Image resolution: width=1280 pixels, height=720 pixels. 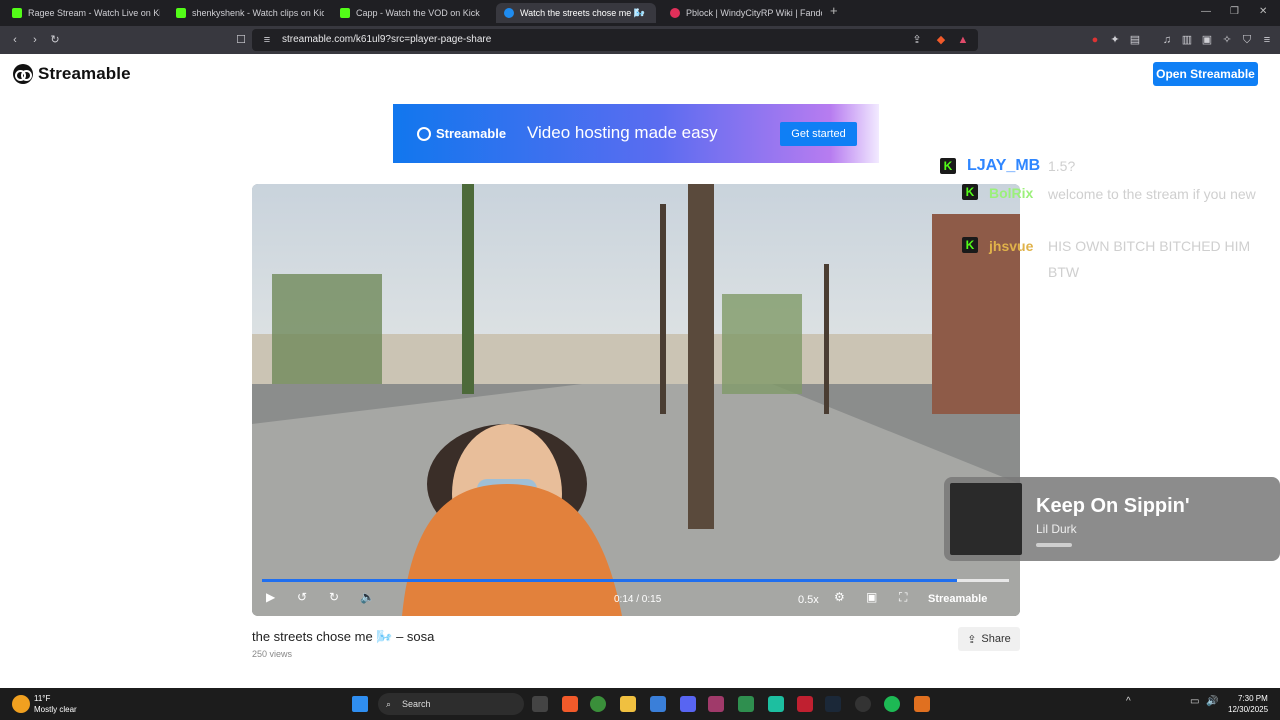 What do you see at coordinates (1115, 40) in the screenshot?
I see `extensions-icon: ✦` at bounding box center [1115, 40].